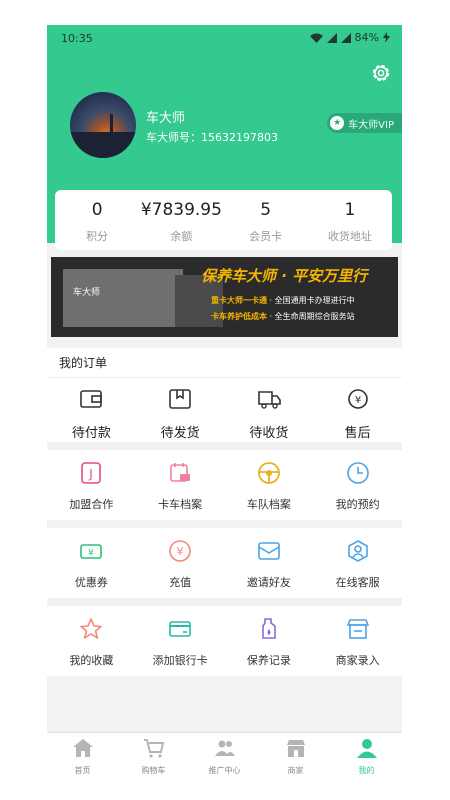 Image resolution: width=450 pixels, height=800 pixels. I want to click on stat-label: 收货地址, so click(349, 236).